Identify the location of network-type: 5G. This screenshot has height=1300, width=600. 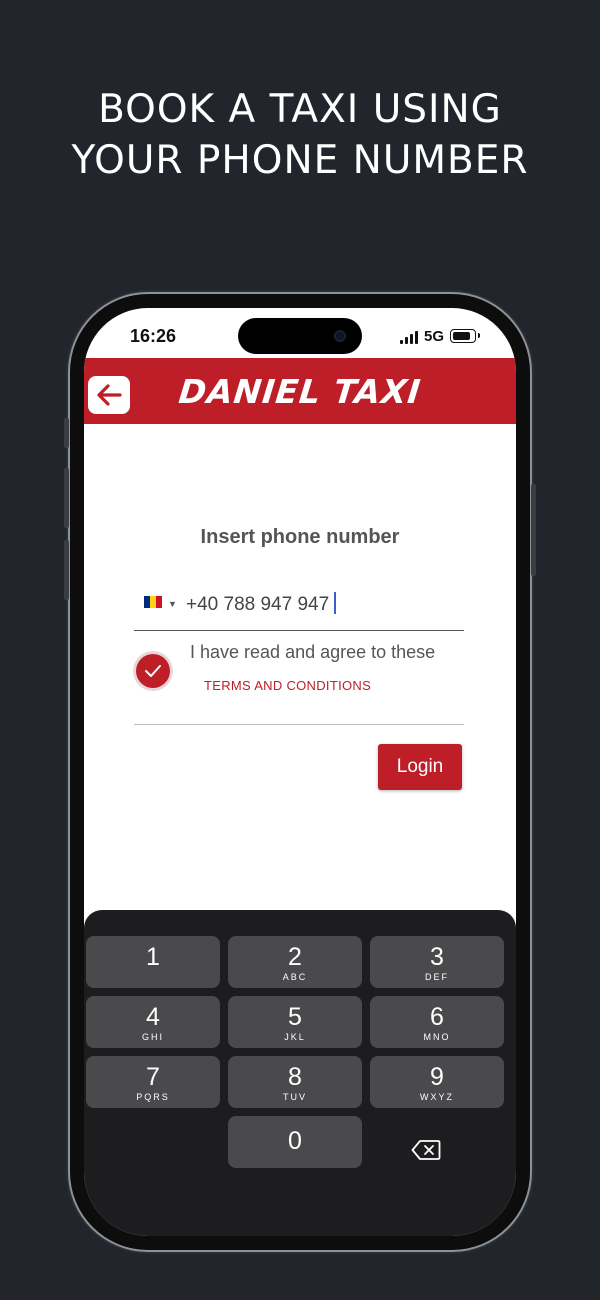
(434, 336).